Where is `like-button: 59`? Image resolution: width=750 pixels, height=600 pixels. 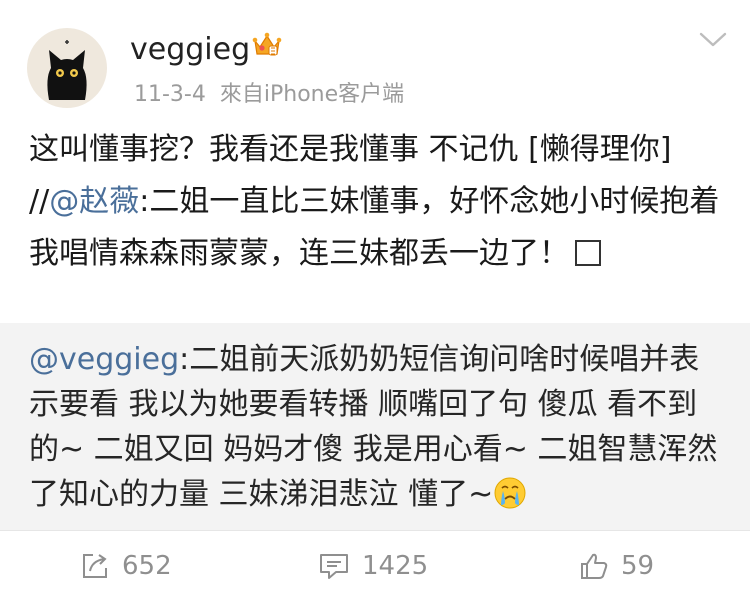 like-button: 59 is located at coordinates (616, 565).